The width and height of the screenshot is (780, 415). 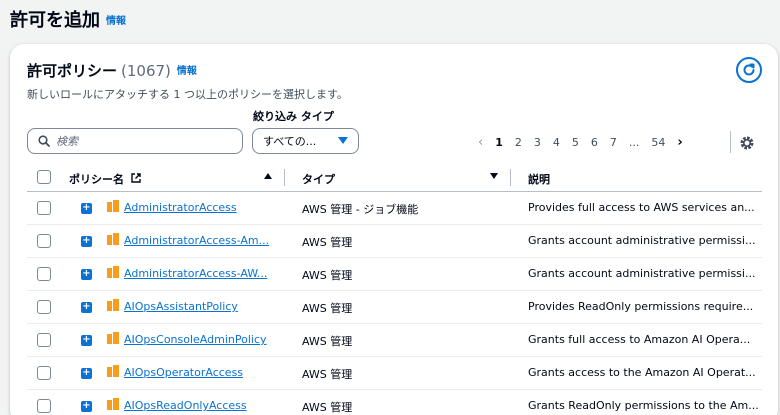 What do you see at coordinates (594, 142) in the screenshot?
I see `page-6: 6` at bounding box center [594, 142].